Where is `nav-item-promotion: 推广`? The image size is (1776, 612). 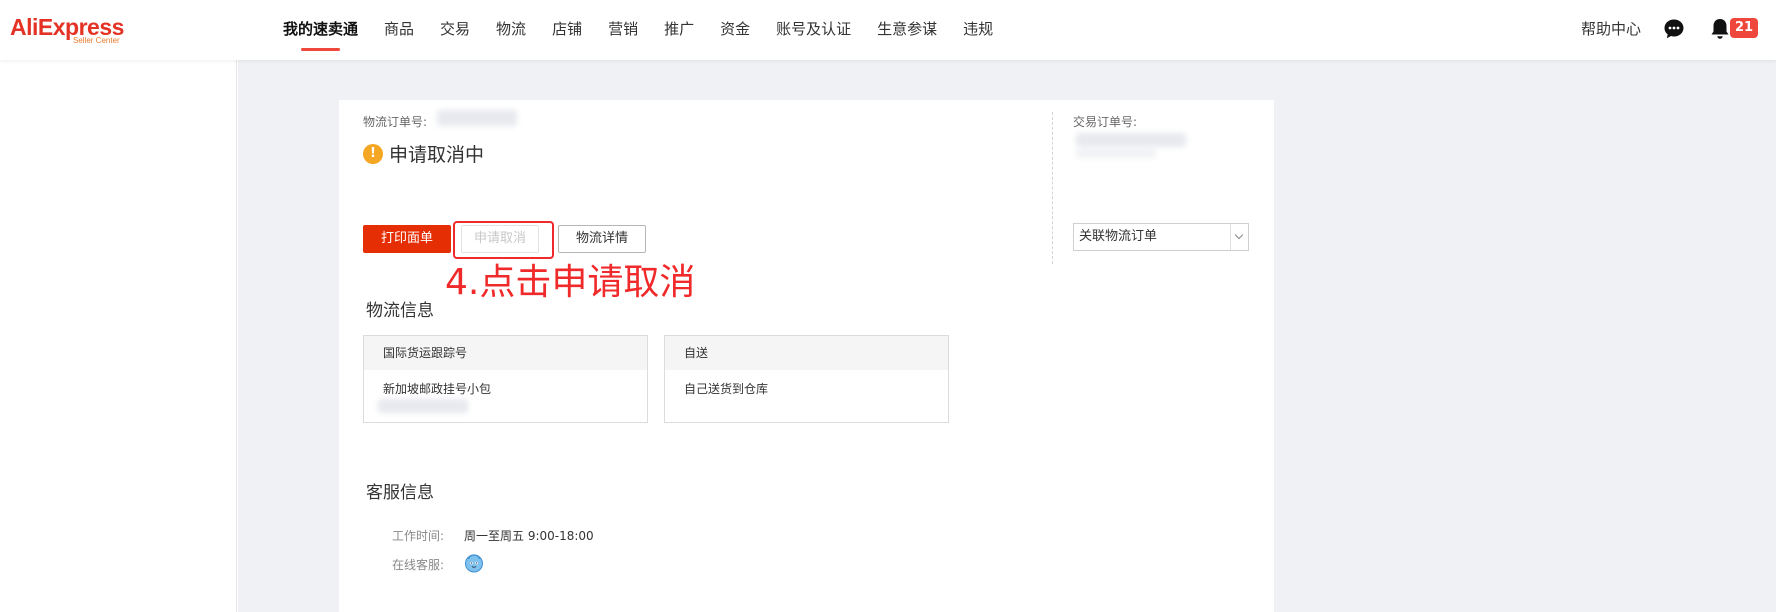
nav-item-promotion: 推广 is located at coordinates (679, 30).